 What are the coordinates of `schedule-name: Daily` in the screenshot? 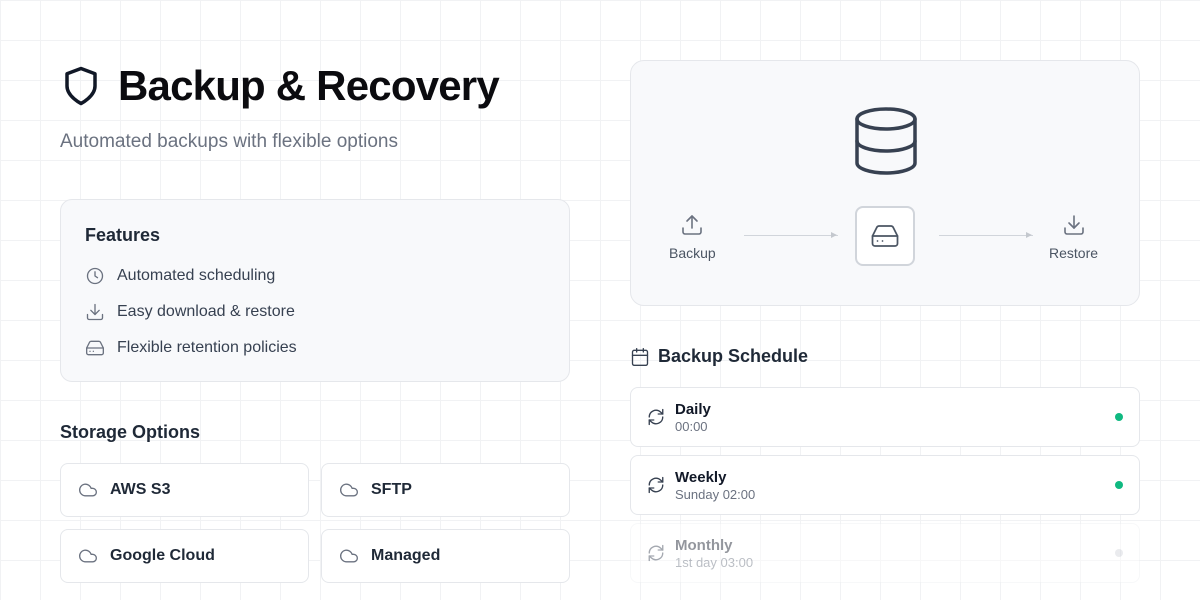 It's located at (693, 409).